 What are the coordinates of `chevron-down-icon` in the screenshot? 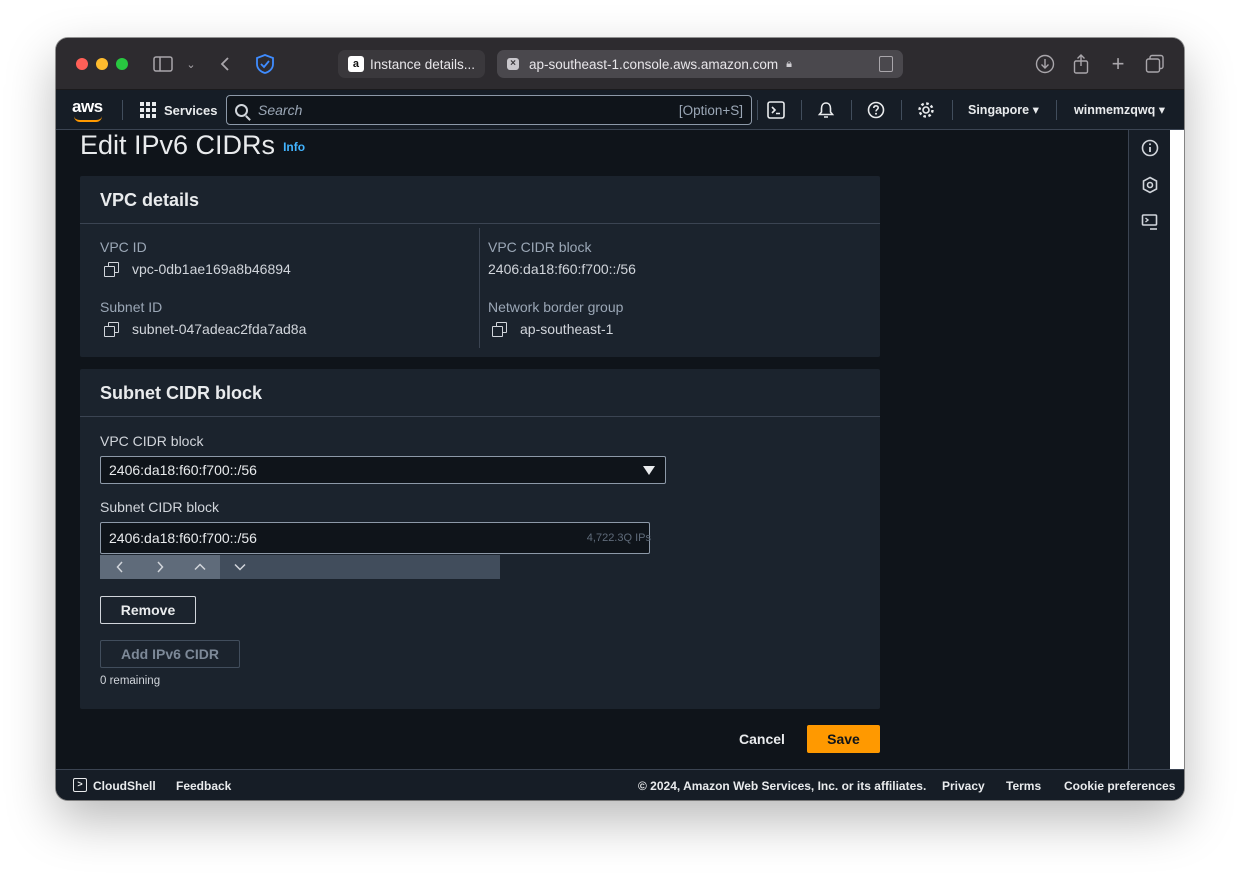 It's located at (240, 567).